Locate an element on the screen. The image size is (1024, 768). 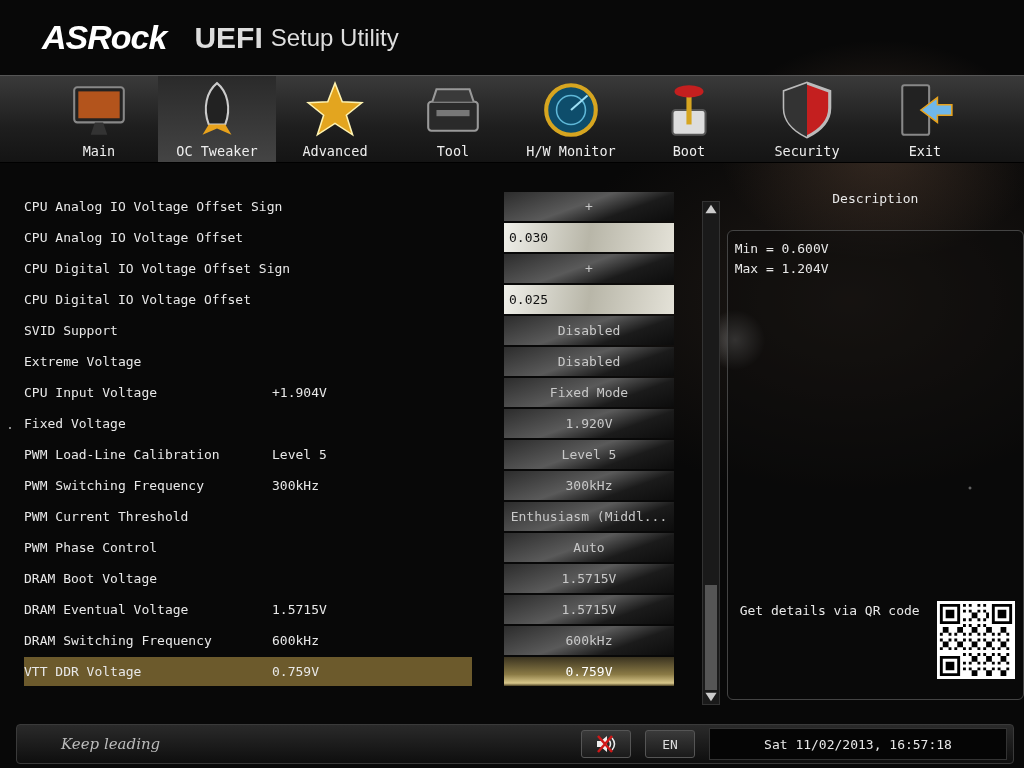
language-button: EN is located at coordinates (670, 744).